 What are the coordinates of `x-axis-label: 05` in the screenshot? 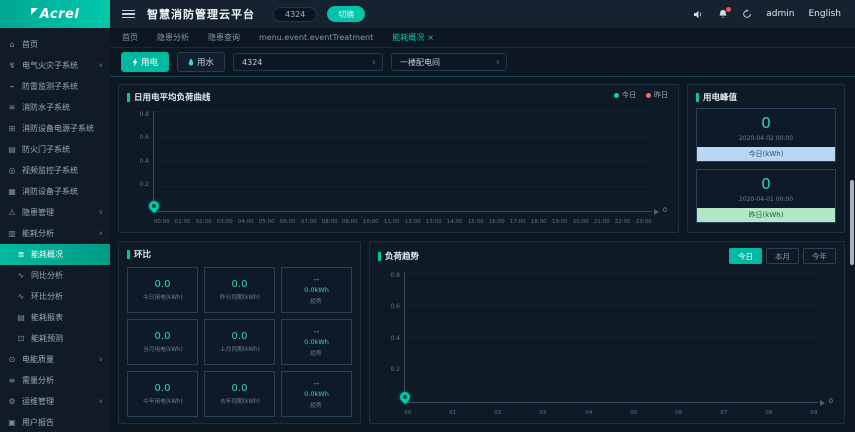 It's located at (634, 412).